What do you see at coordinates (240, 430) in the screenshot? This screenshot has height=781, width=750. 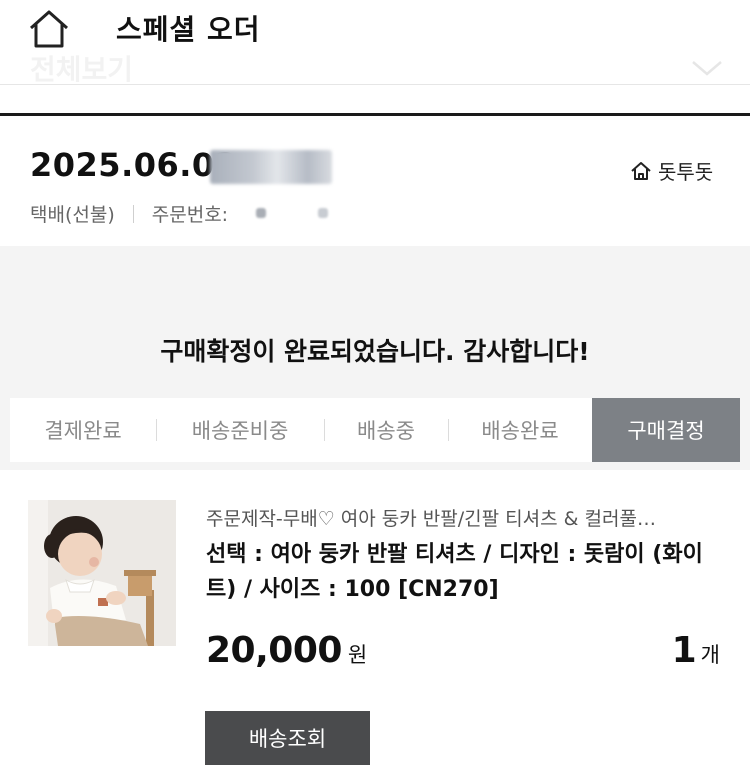 I see `step-preparing: 배송준비중` at bounding box center [240, 430].